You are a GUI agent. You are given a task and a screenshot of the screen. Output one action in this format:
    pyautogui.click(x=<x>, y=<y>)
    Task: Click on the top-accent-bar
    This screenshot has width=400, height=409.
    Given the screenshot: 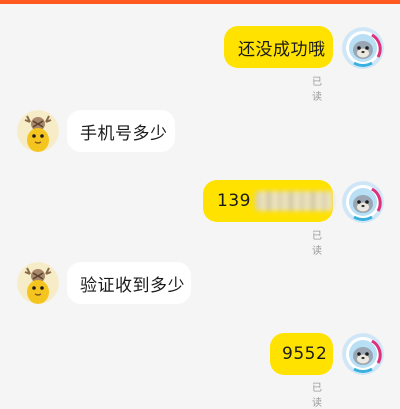 What is the action you would take?
    pyautogui.click(x=200, y=2)
    